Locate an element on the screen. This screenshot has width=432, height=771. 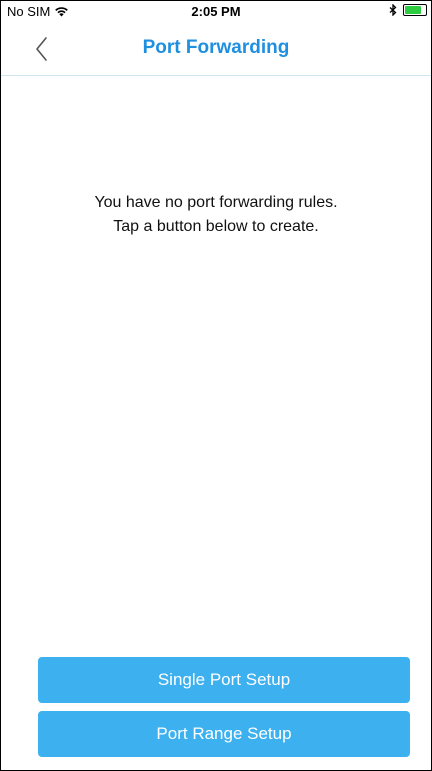
status-time: 2:05 PM is located at coordinates (216, 11).